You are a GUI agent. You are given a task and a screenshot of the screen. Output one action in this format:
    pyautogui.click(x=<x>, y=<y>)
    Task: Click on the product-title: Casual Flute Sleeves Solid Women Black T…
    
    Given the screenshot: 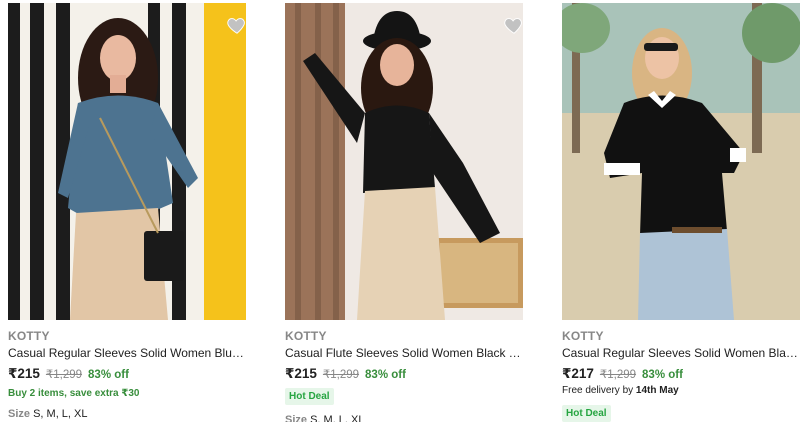 What is the action you would take?
    pyautogui.click(x=405, y=353)
    